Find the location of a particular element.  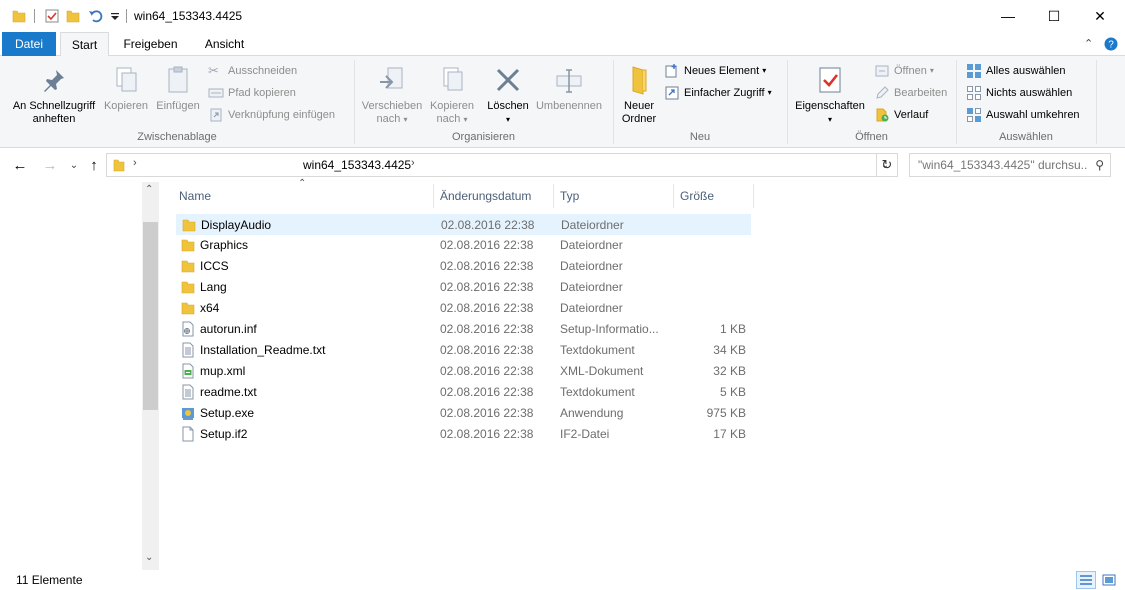

move-to-button: Verschieben nach ▾ is located at coordinates (392, 95).